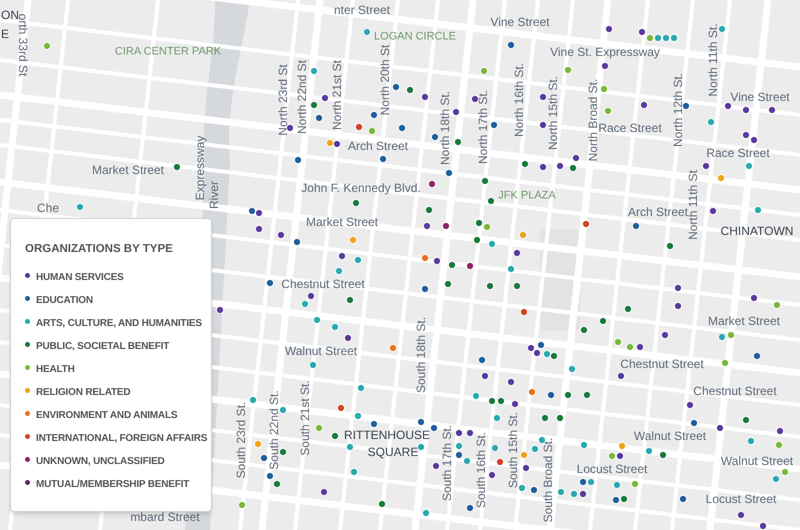 Image resolution: width=800 pixels, height=530 pixels. I want to click on legend-label: HEALTH, so click(55, 369).